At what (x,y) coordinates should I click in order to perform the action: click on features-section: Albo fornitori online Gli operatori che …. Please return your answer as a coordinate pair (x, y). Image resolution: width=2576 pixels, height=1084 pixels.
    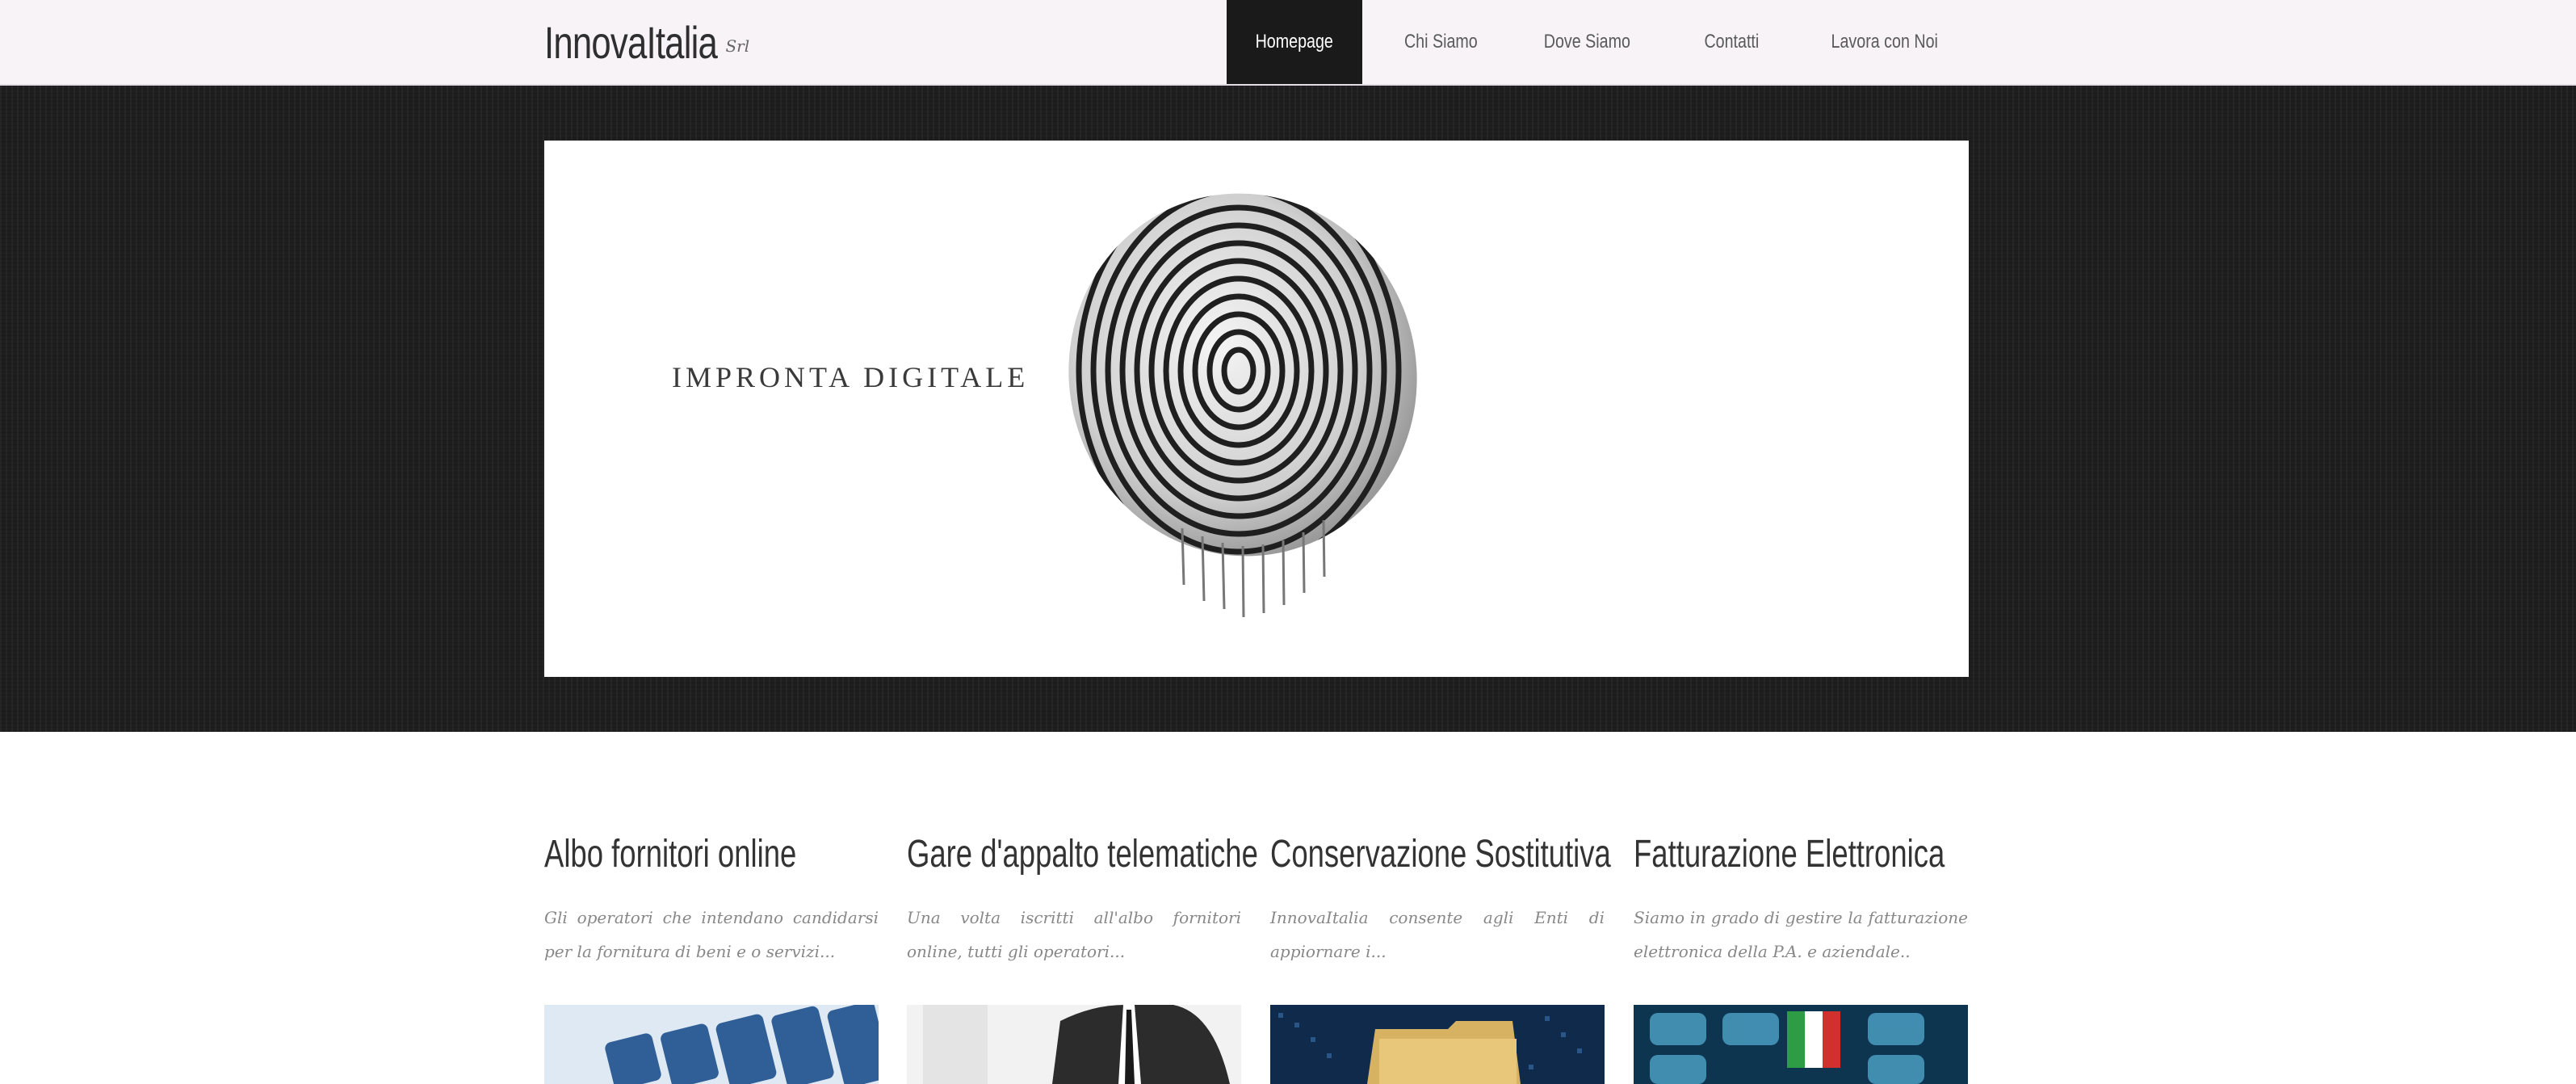
    Looking at the image, I should click on (1256, 958).